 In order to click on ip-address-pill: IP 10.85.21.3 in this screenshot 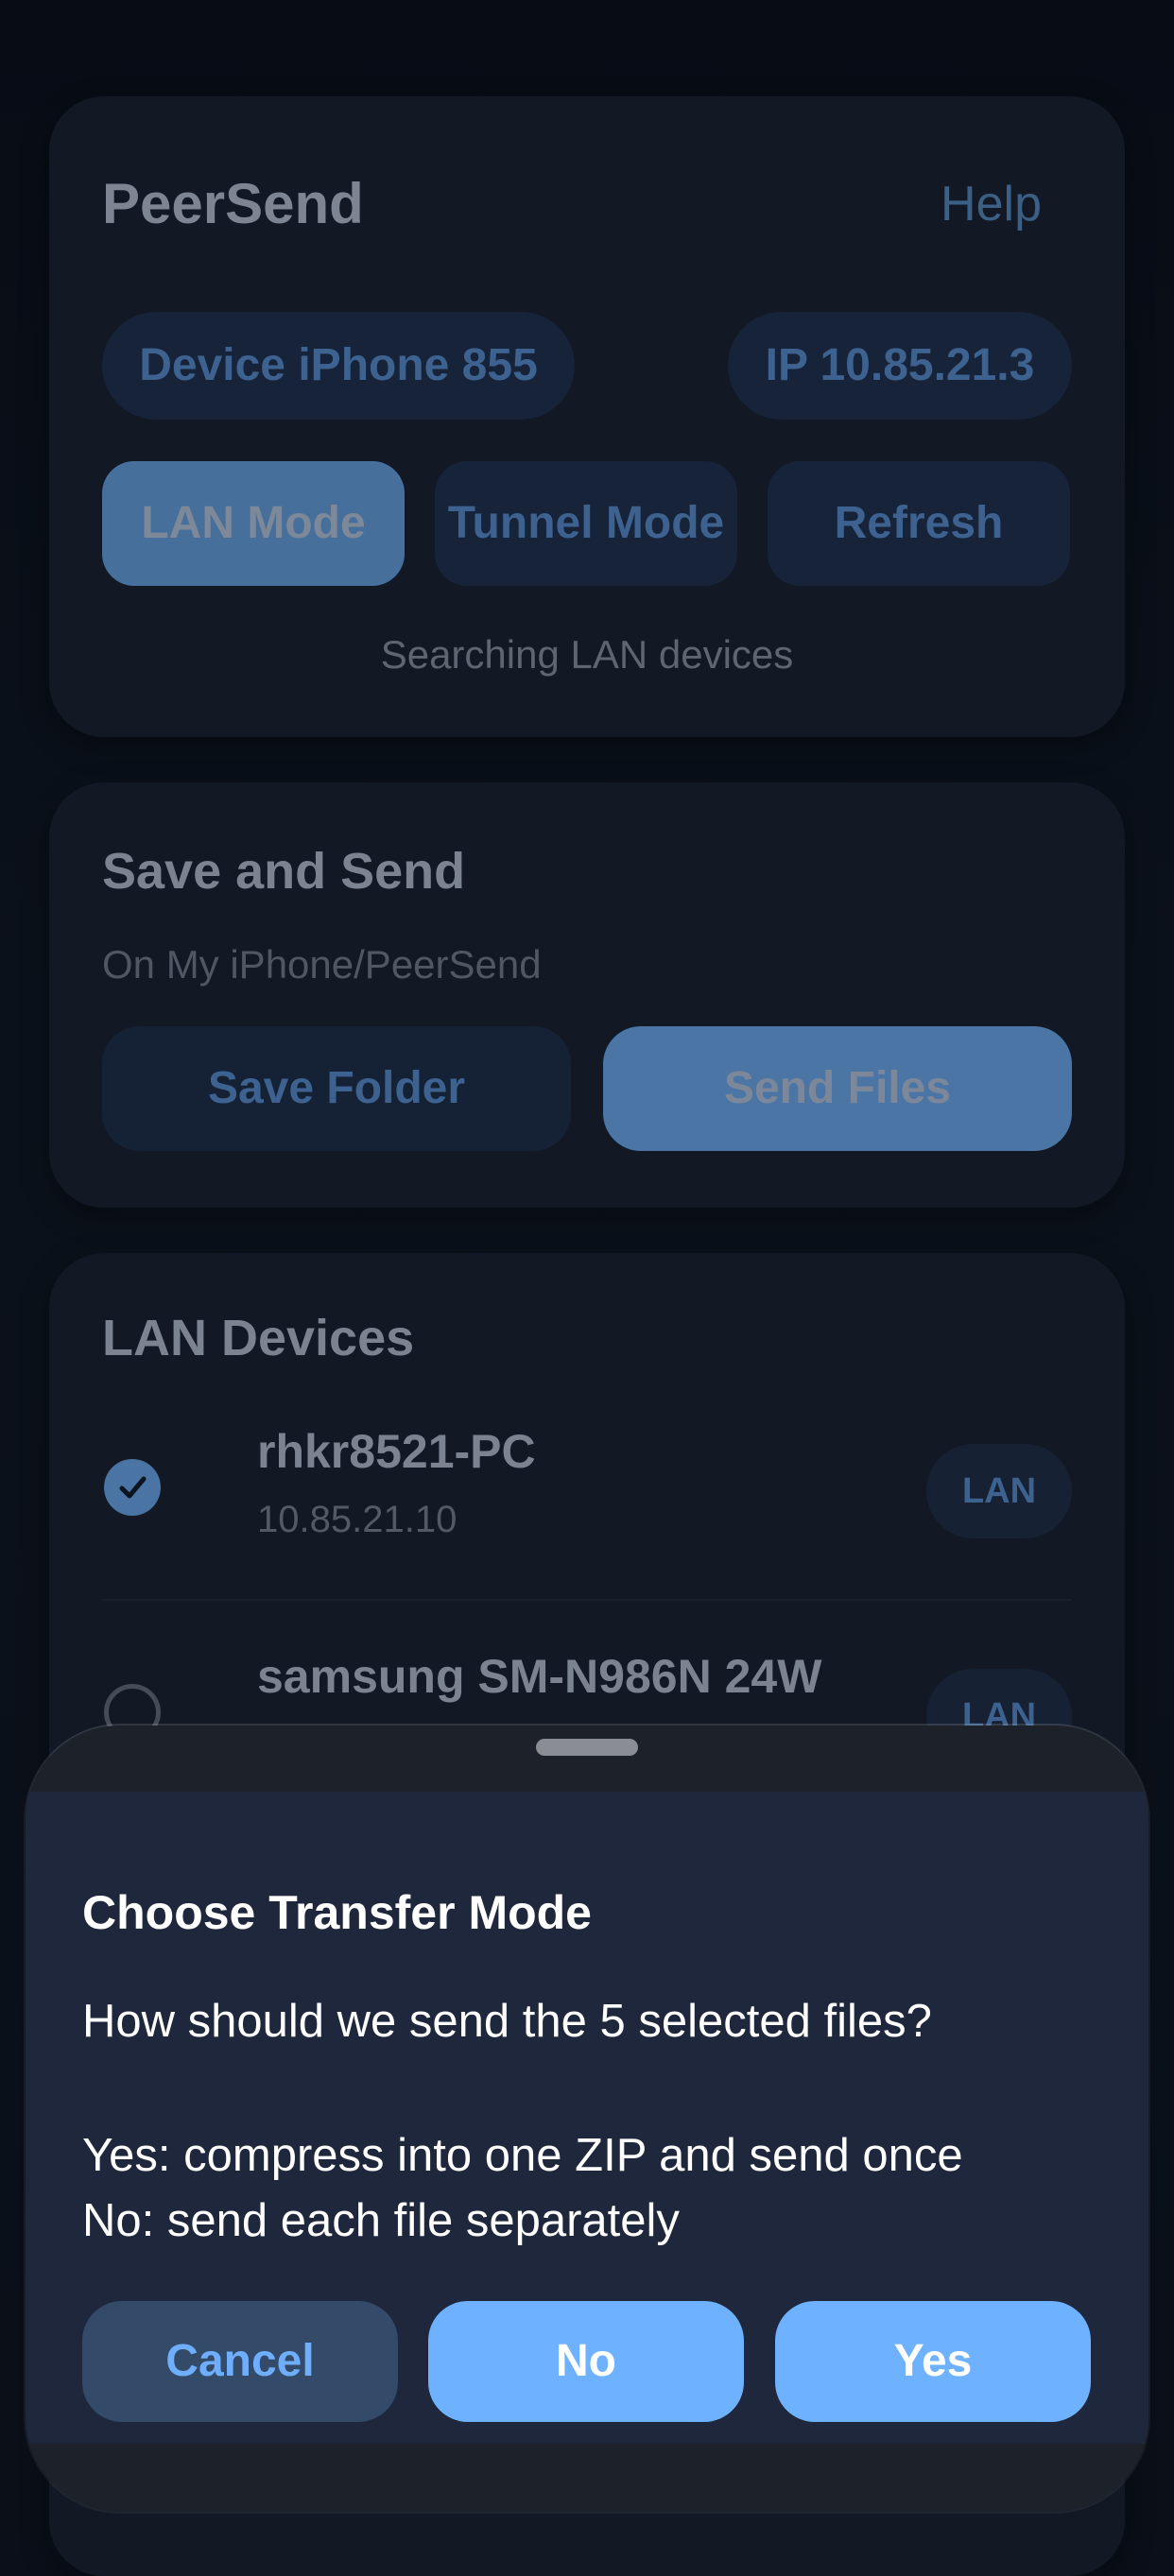, I will do `click(900, 366)`.